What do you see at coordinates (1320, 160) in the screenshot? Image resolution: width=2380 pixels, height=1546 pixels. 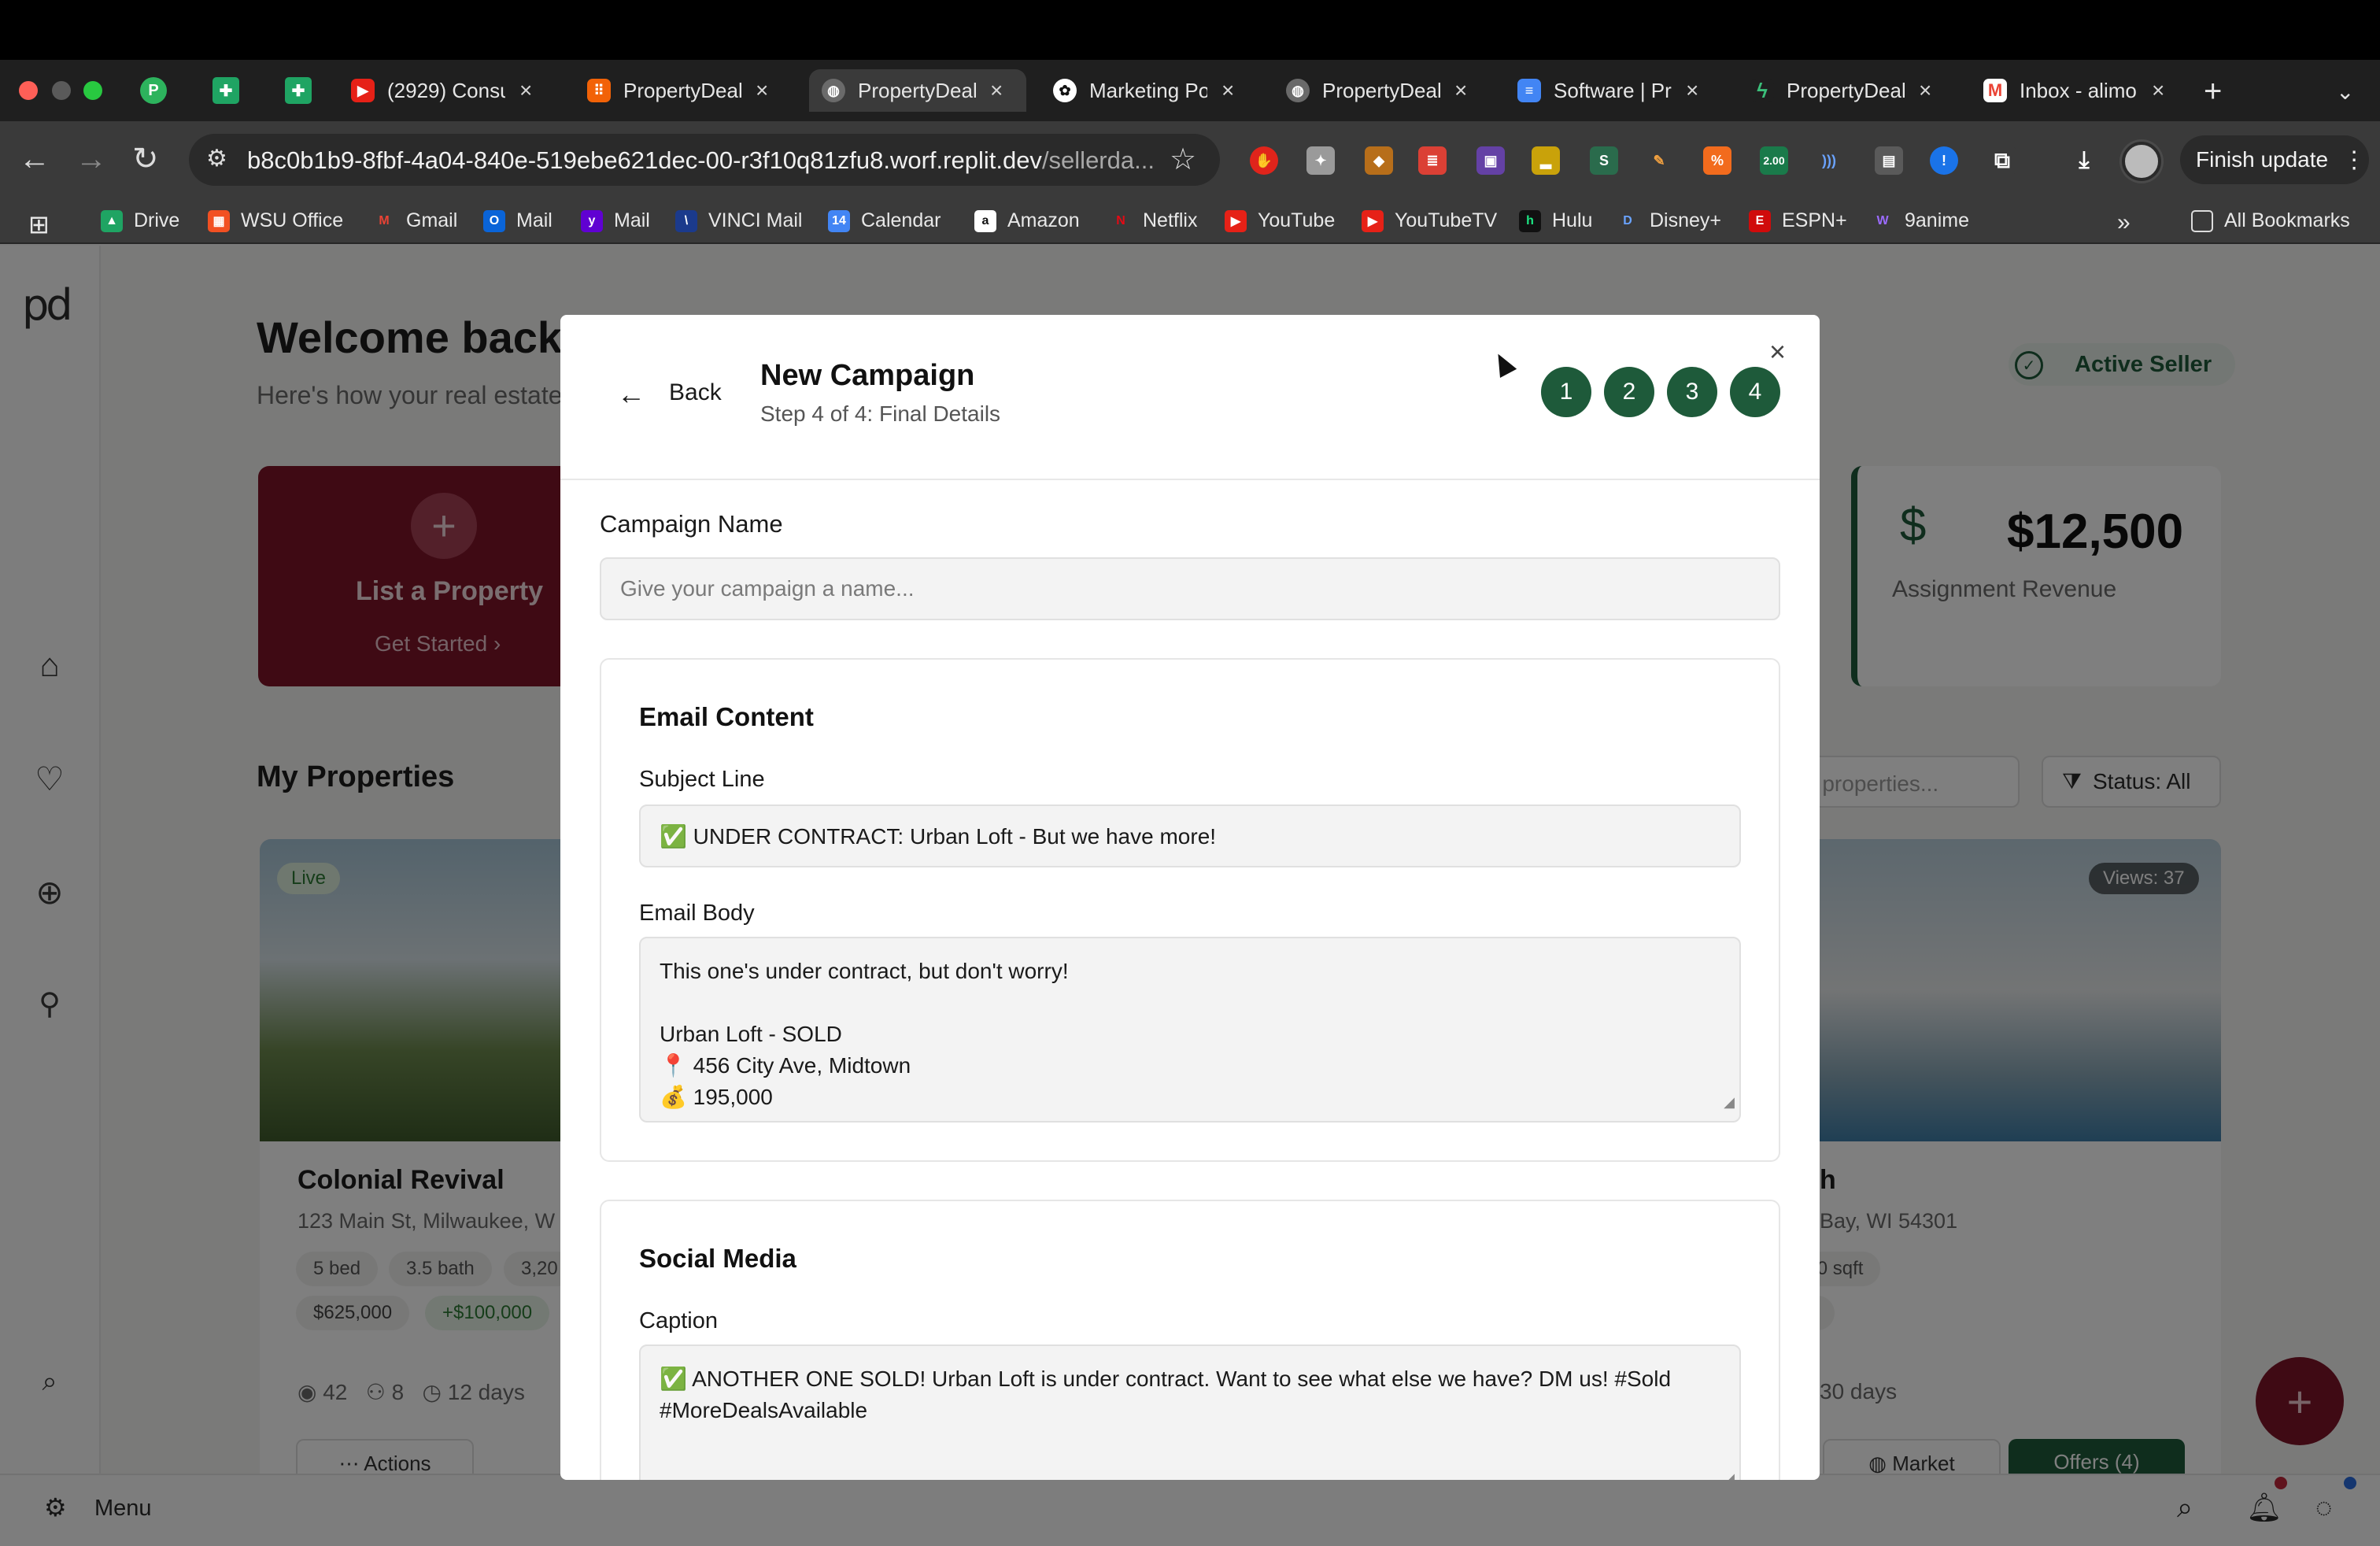 I see `extension-icon-2: ✦` at bounding box center [1320, 160].